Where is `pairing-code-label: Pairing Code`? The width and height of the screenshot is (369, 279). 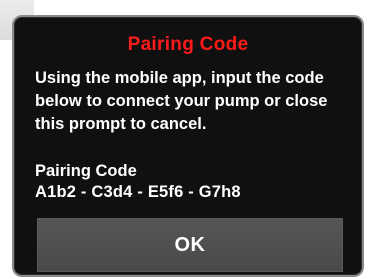
pairing-code-label: Pairing Code is located at coordinates (86, 171).